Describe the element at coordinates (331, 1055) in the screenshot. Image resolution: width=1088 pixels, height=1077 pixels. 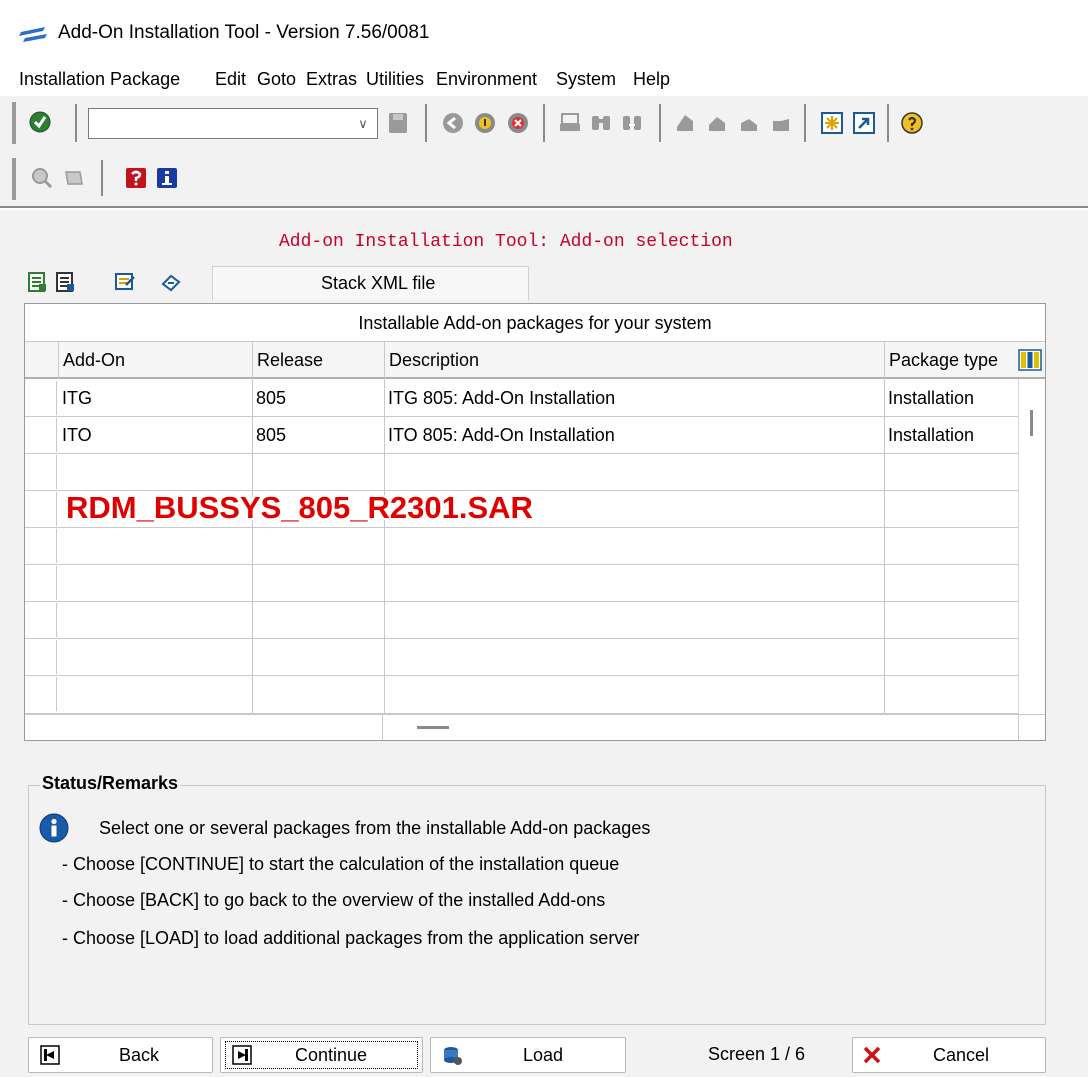
I see `continue-label: Continue` at that location.